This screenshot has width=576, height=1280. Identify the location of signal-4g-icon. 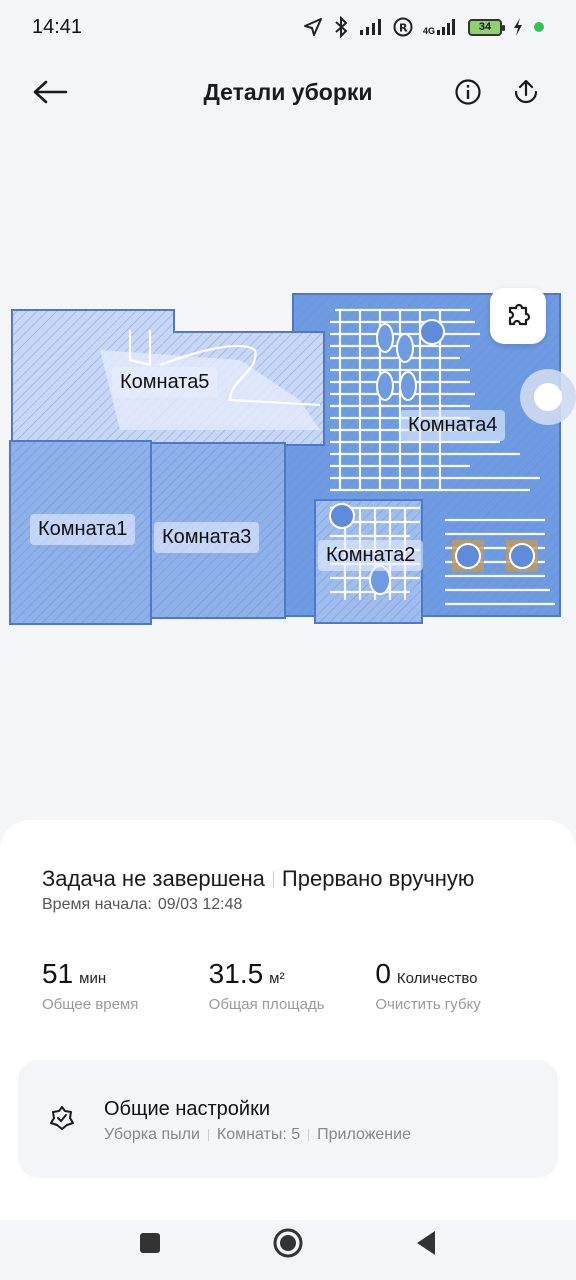
(446, 27).